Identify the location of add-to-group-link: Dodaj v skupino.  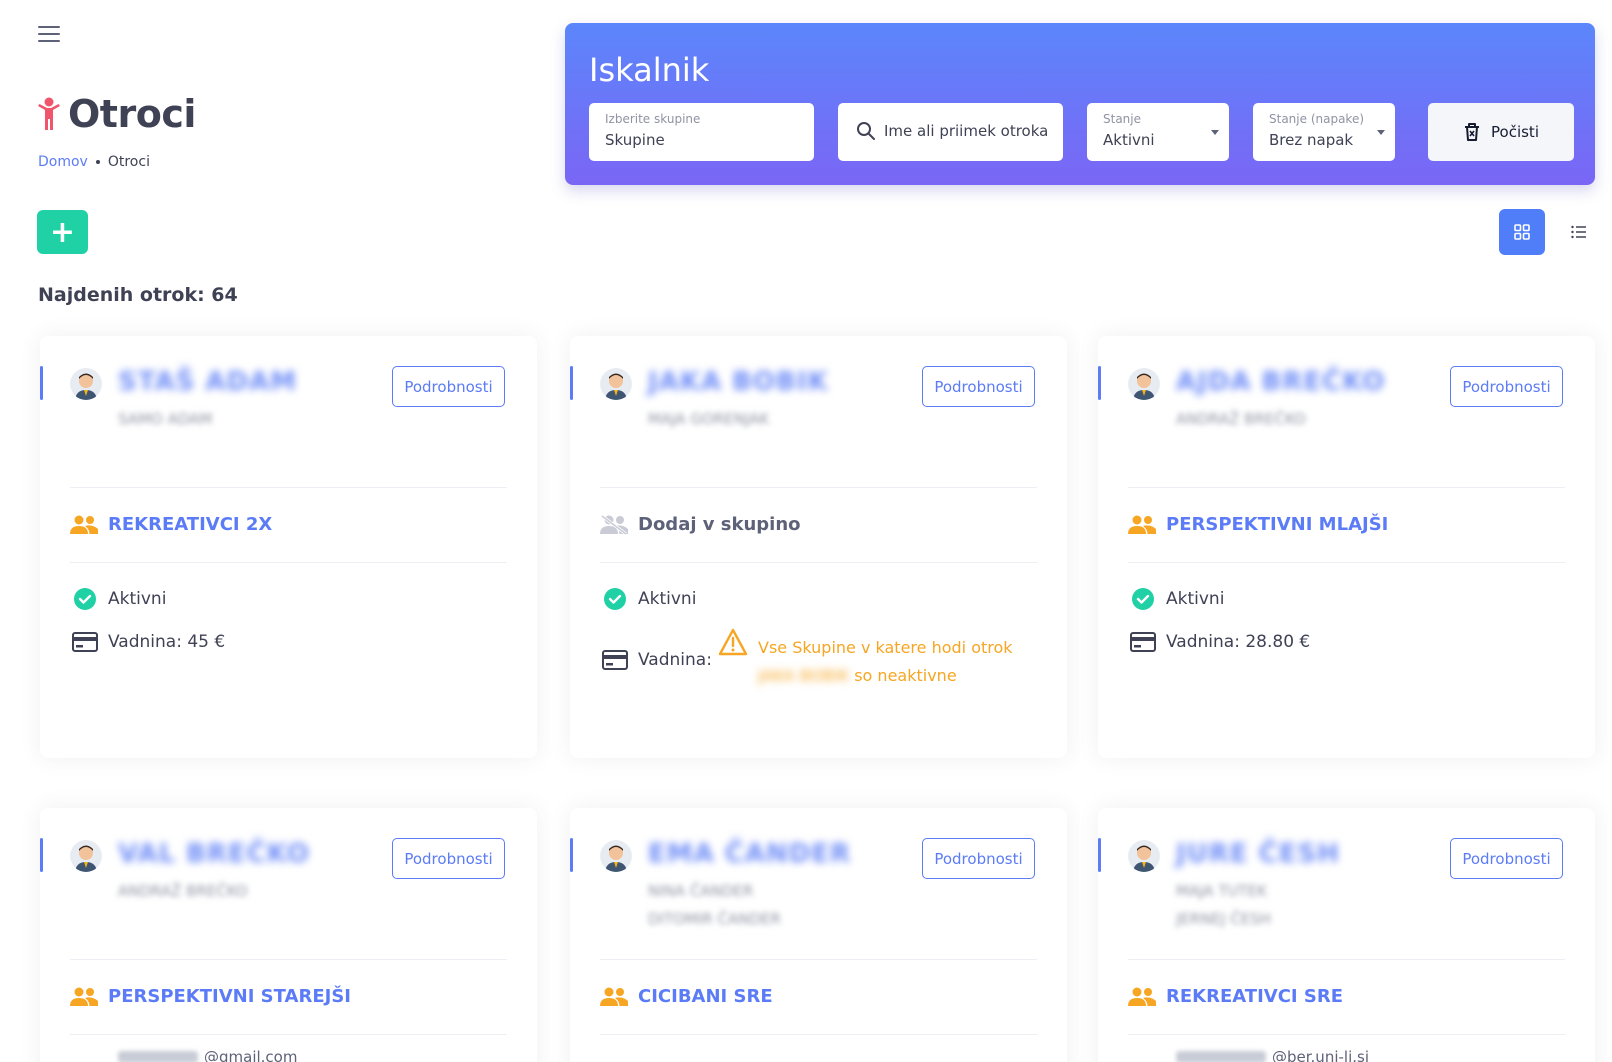
(700, 524).